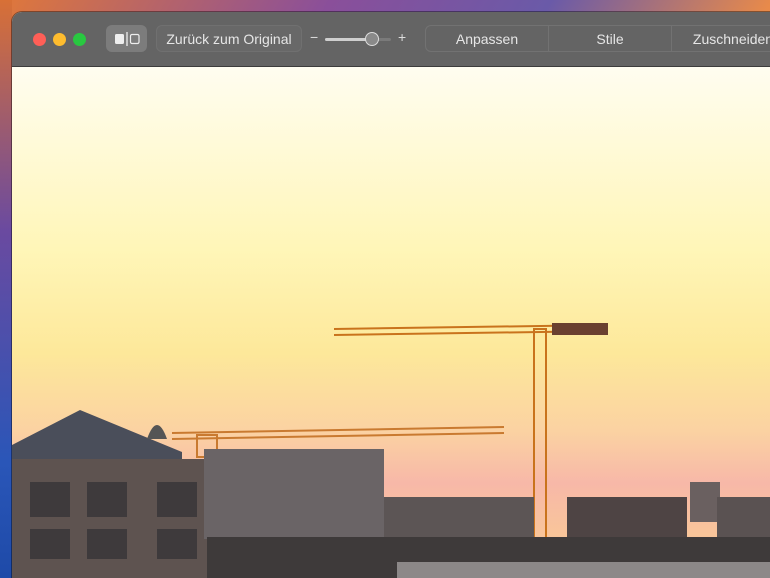 The height and width of the screenshot is (578, 770). Describe the element at coordinates (39, 39) in the screenshot. I see `close-button` at that location.